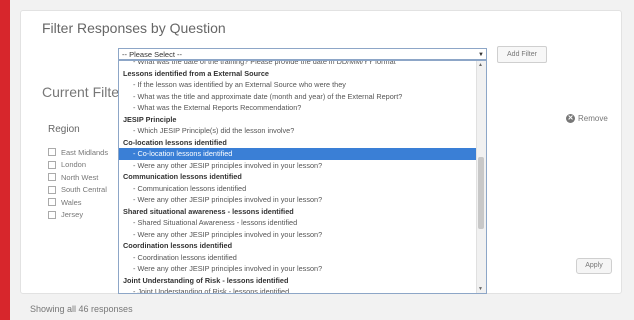  I want to click on apply-button: Apply, so click(594, 266).